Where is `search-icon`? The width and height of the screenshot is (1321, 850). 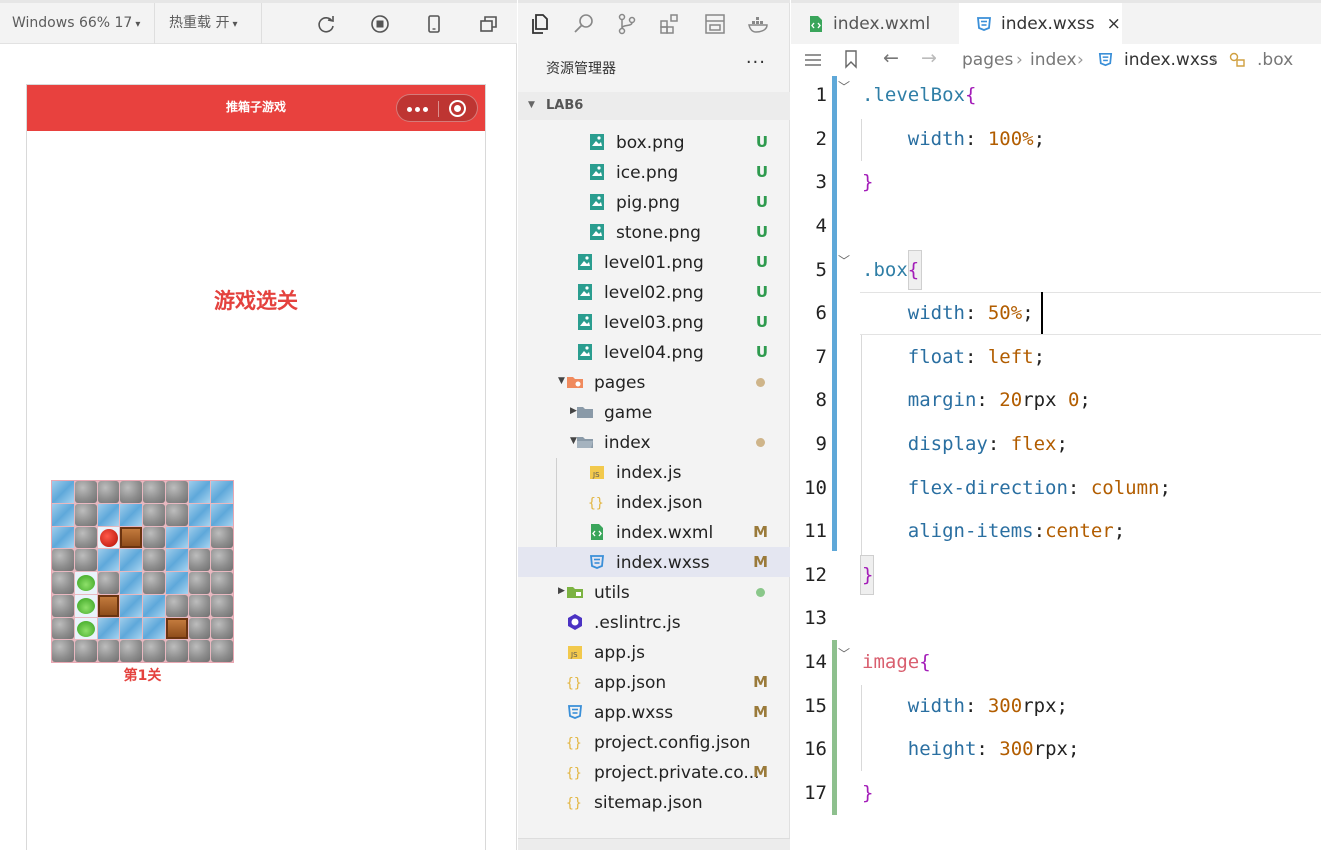
search-icon is located at coordinates (584, 24).